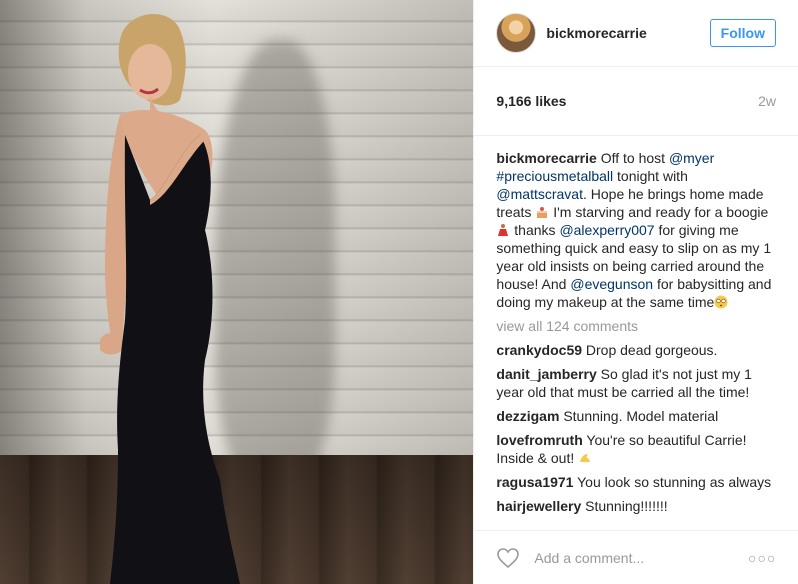 The height and width of the screenshot is (584, 798). I want to click on view-all-comments-link: view all 124 comments, so click(636, 326).